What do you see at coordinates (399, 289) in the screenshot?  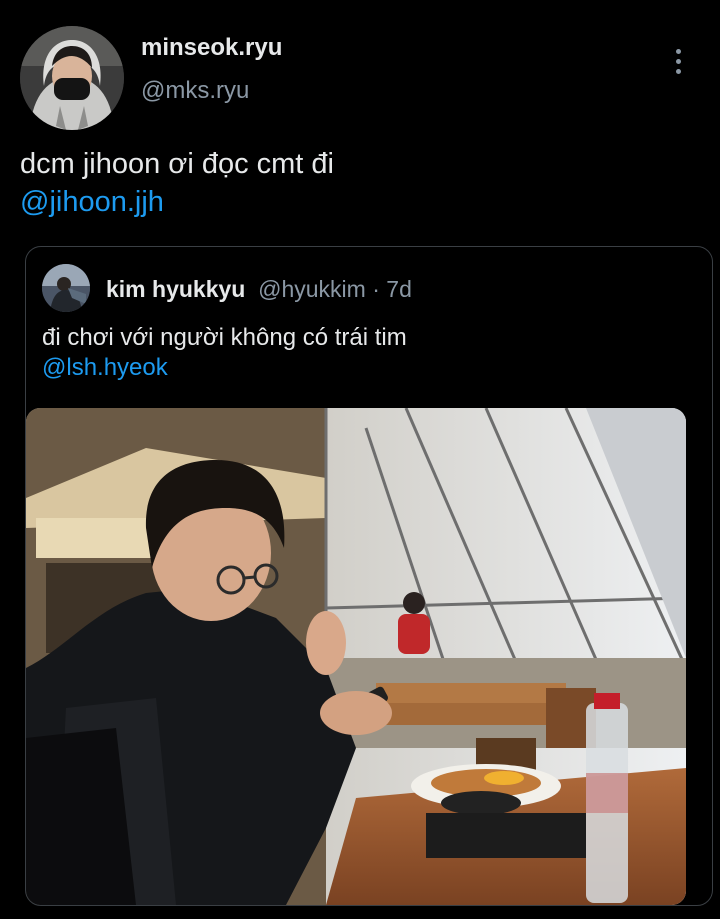 I see `quoted-timestamp: 7d` at bounding box center [399, 289].